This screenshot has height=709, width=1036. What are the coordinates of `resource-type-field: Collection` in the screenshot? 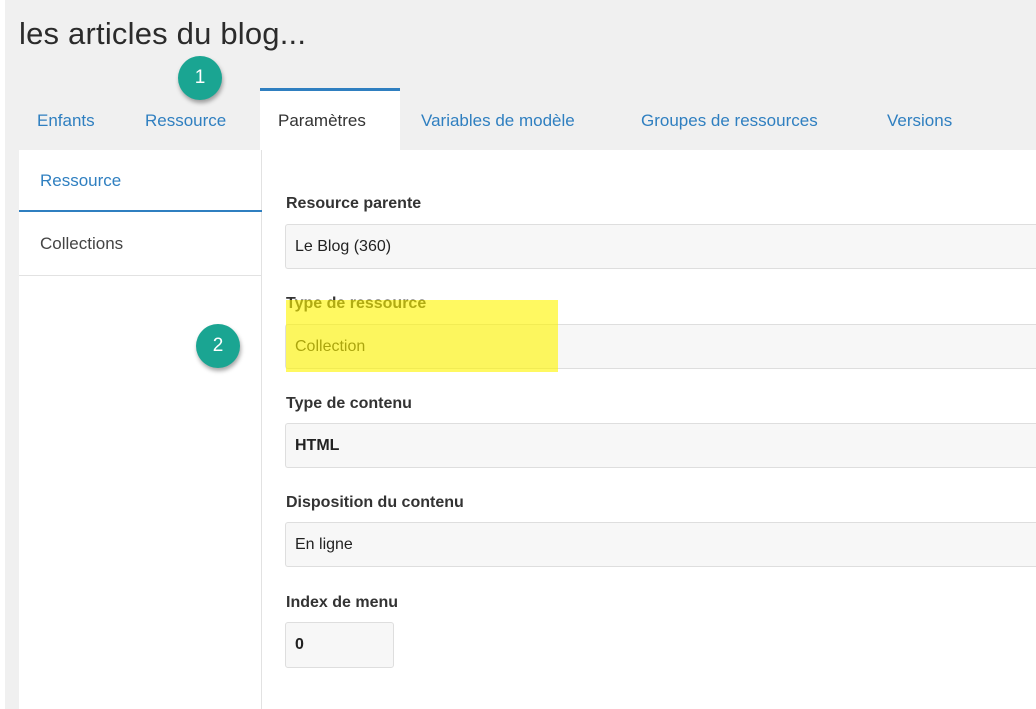 It's located at (660, 346).